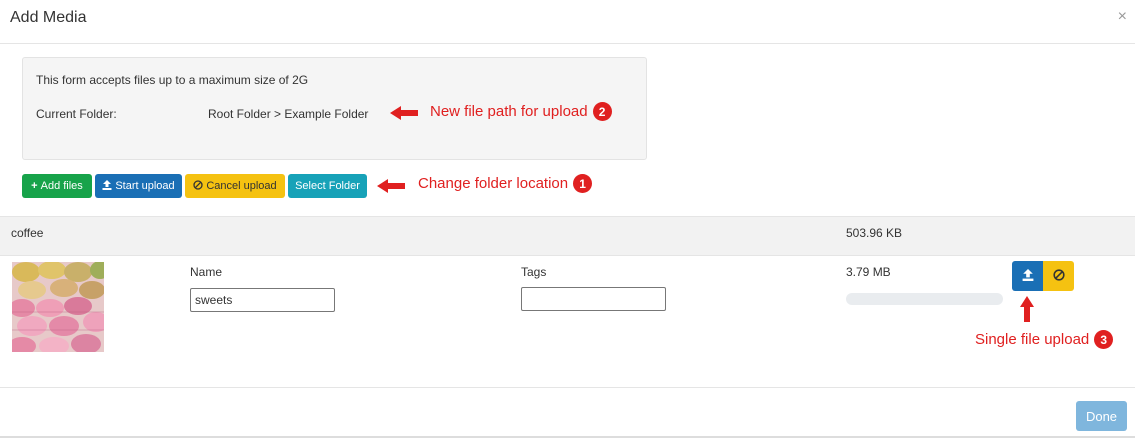 This screenshot has width=1135, height=439. Describe the element at coordinates (924, 299) in the screenshot. I see `upload-progress-bar` at that location.